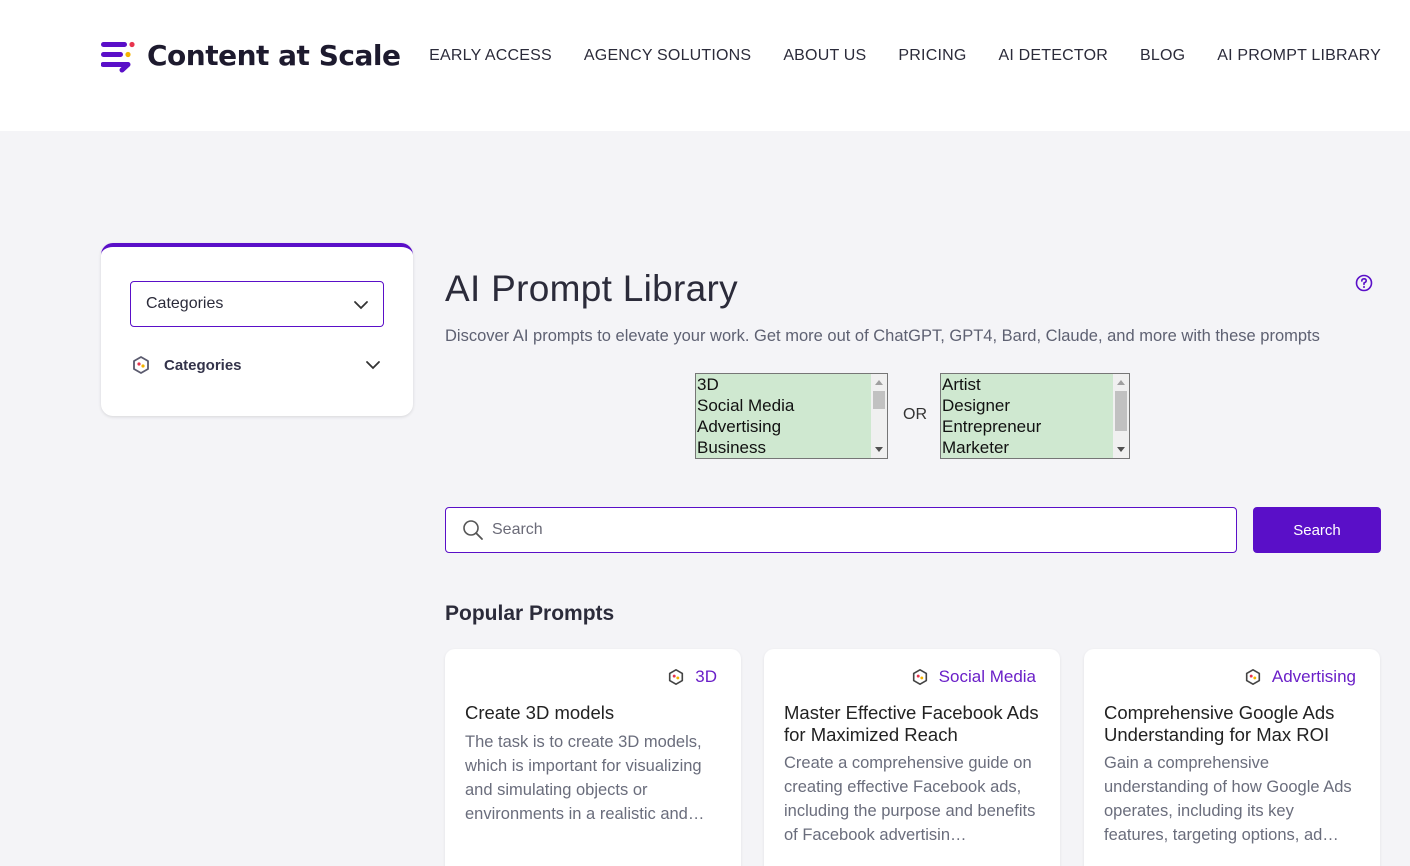 Image resolution: width=1410 pixels, height=866 pixels. I want to click on category-listbox: 3D Social Media Advertising Business, so click(791, 416).